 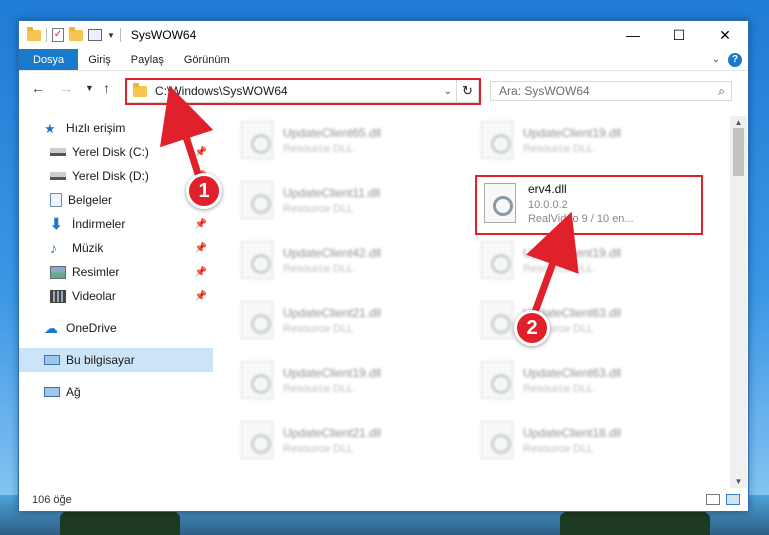 What do you see at coordinates (552, 262) in the screenshot?
I see `arrow-to-file` at bounding box center [552, 262].